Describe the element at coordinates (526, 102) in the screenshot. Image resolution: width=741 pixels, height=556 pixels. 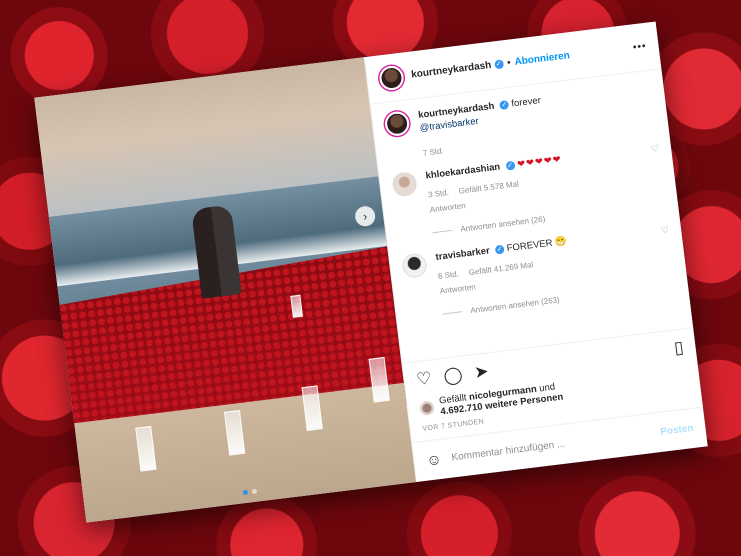
I see `caption-text: forever` at that location.